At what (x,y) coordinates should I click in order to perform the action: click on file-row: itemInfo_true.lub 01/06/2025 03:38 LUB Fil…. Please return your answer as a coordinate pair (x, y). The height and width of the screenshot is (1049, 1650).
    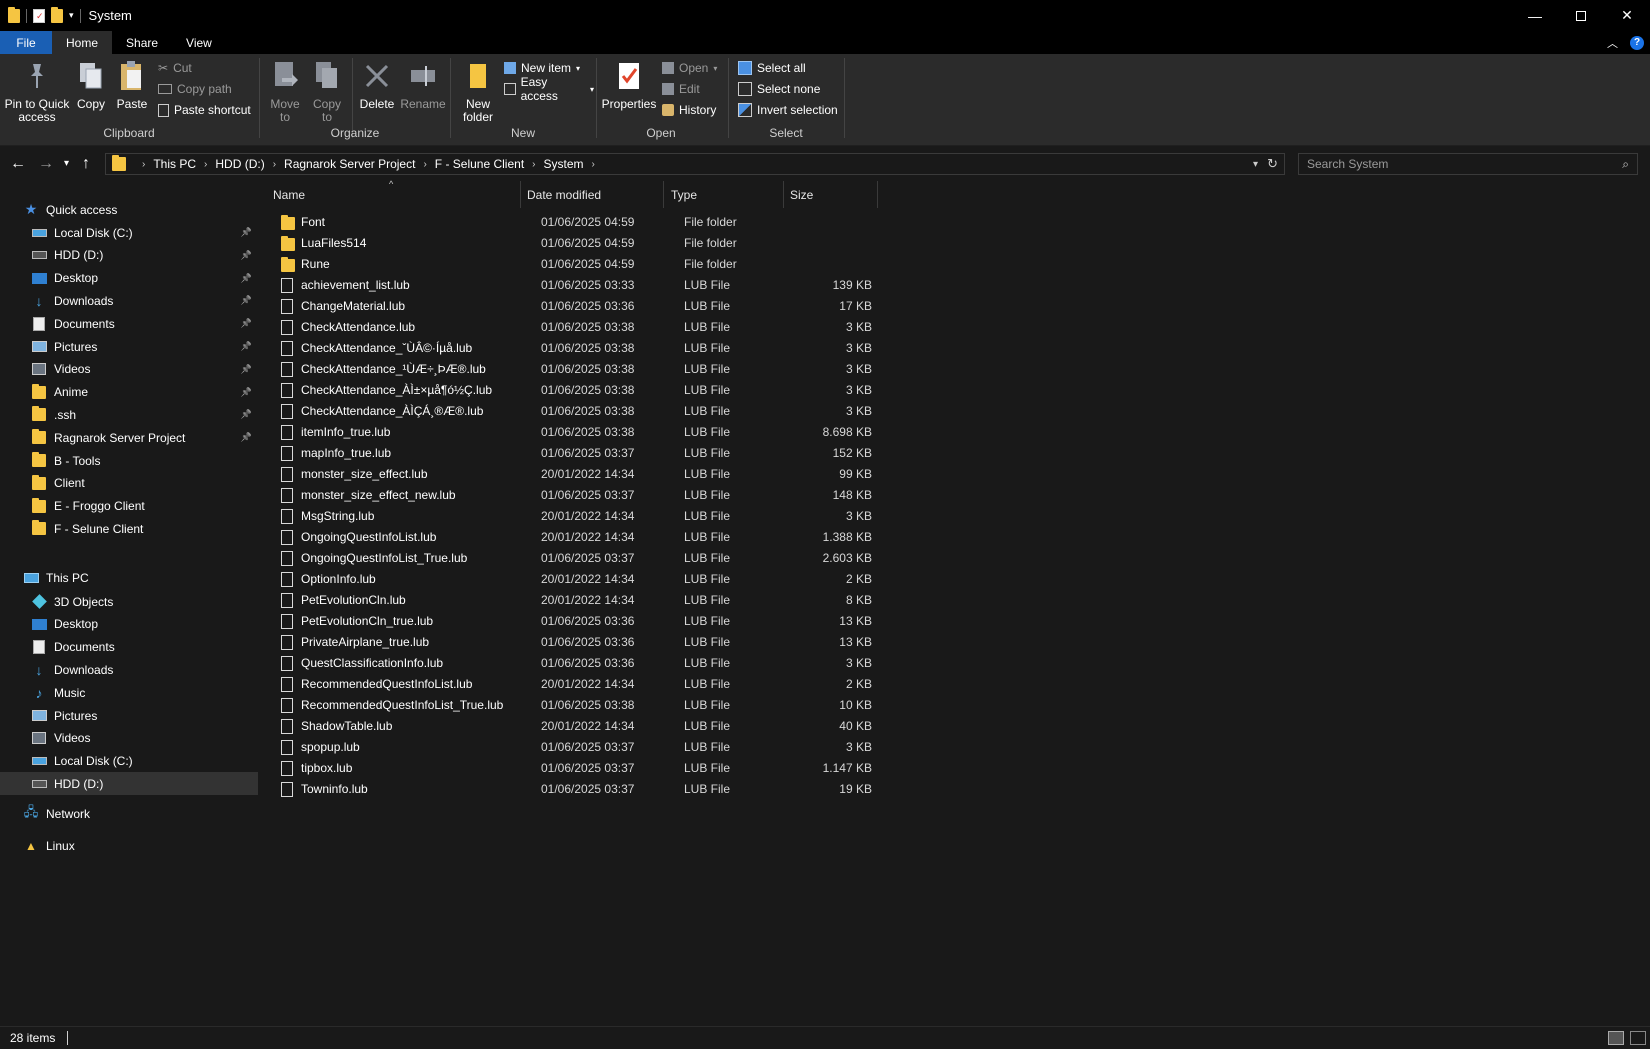
    Looking at the image, I should click on (571, 432).